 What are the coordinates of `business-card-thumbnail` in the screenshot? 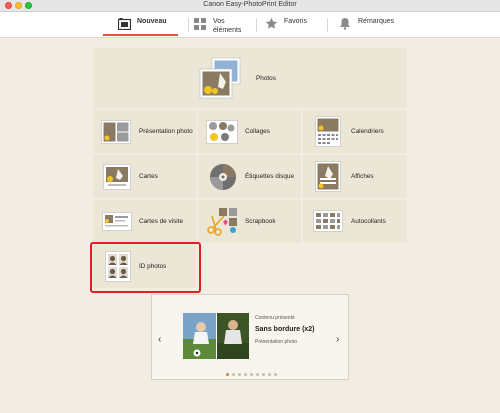 It's located at (117, 221).